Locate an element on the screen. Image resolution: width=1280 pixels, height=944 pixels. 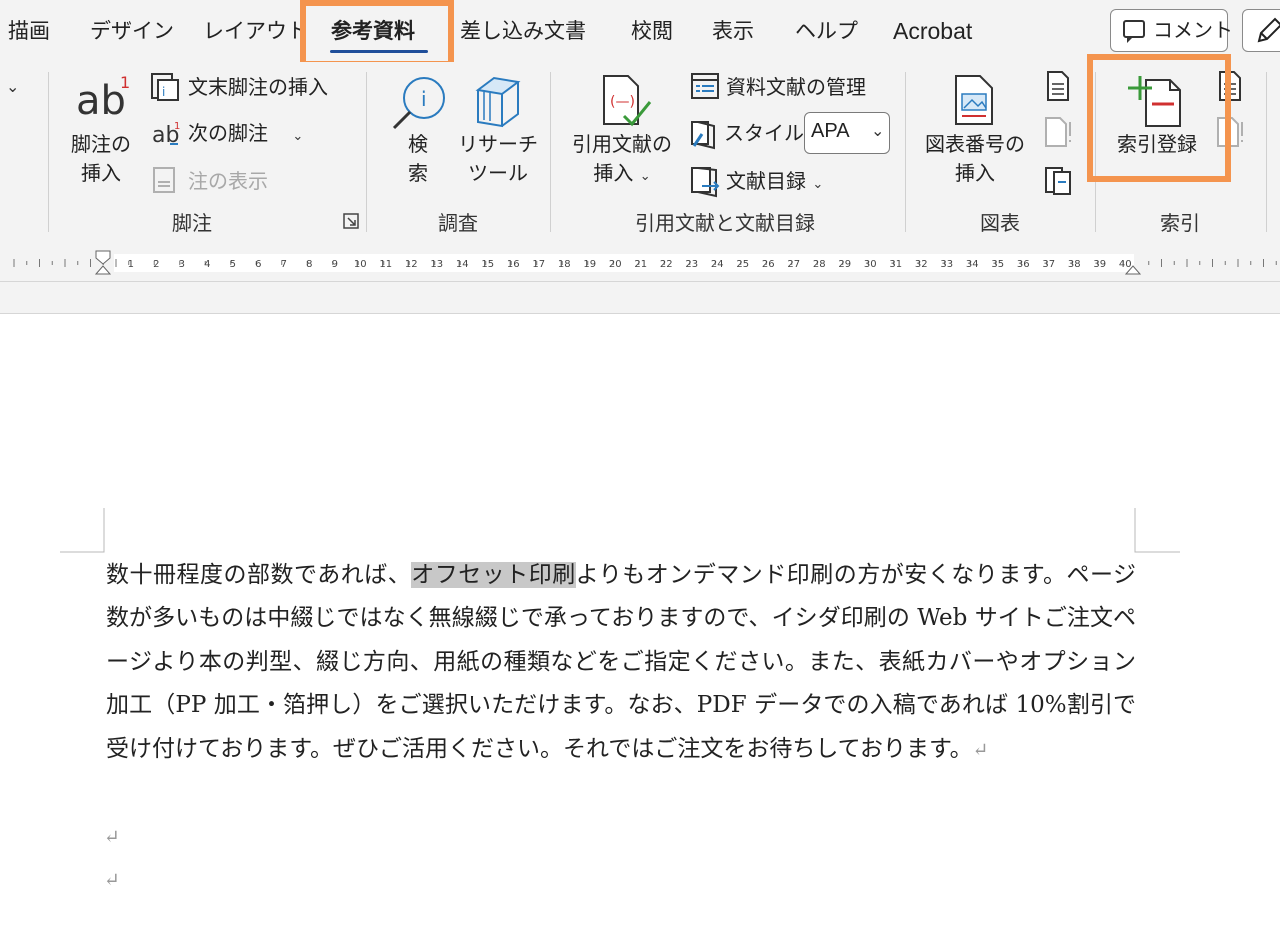
tab-acrobat: Acrobat is located at coordinates (932, 31).